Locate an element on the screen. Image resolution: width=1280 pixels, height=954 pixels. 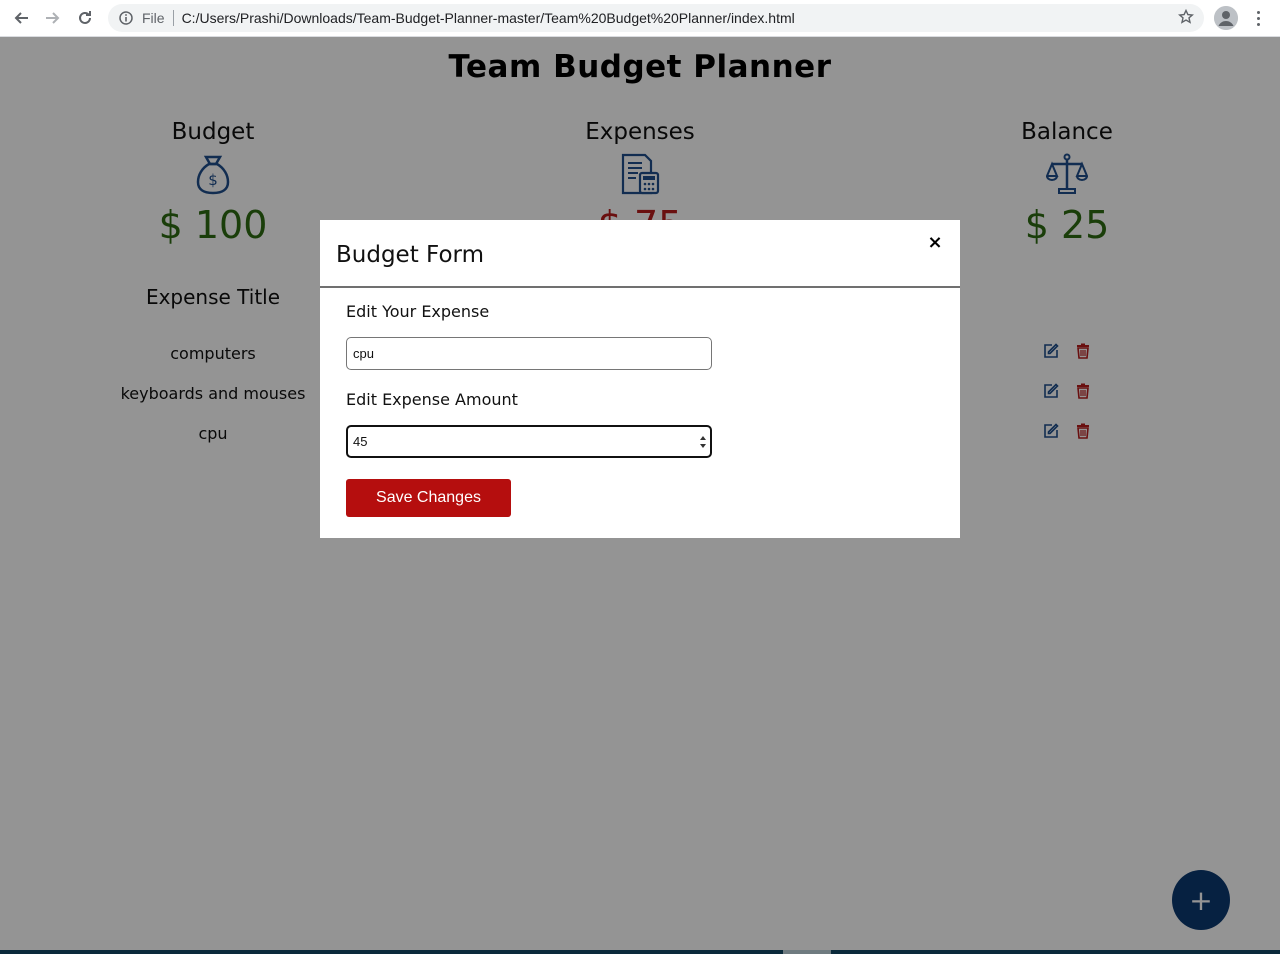
info-icon is located at coordinates (126, 18).